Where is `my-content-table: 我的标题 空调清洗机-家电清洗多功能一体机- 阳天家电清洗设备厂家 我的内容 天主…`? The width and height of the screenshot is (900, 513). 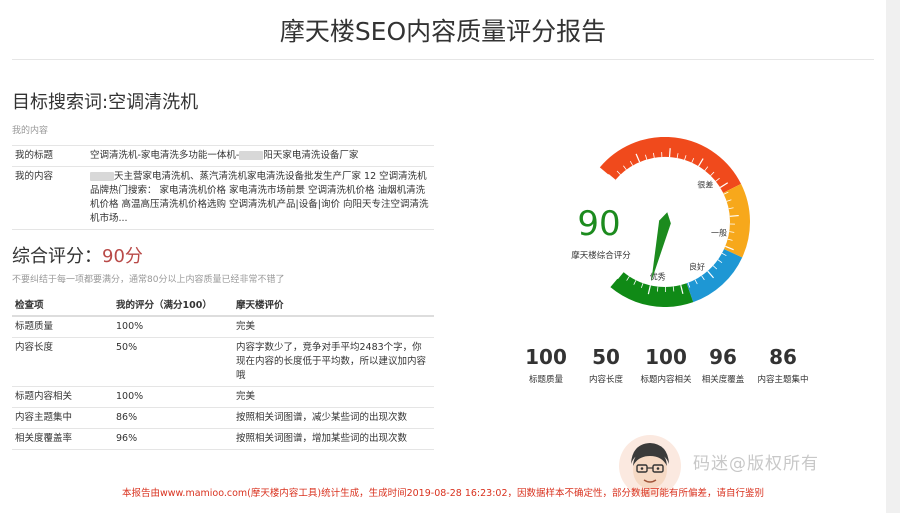 my-content-table: 我的标题 空调清洗机-家电清洗多功能一体机- 阳天家电清洗设备厂家 我的内容 天主… is located at coordinates (223, 187).